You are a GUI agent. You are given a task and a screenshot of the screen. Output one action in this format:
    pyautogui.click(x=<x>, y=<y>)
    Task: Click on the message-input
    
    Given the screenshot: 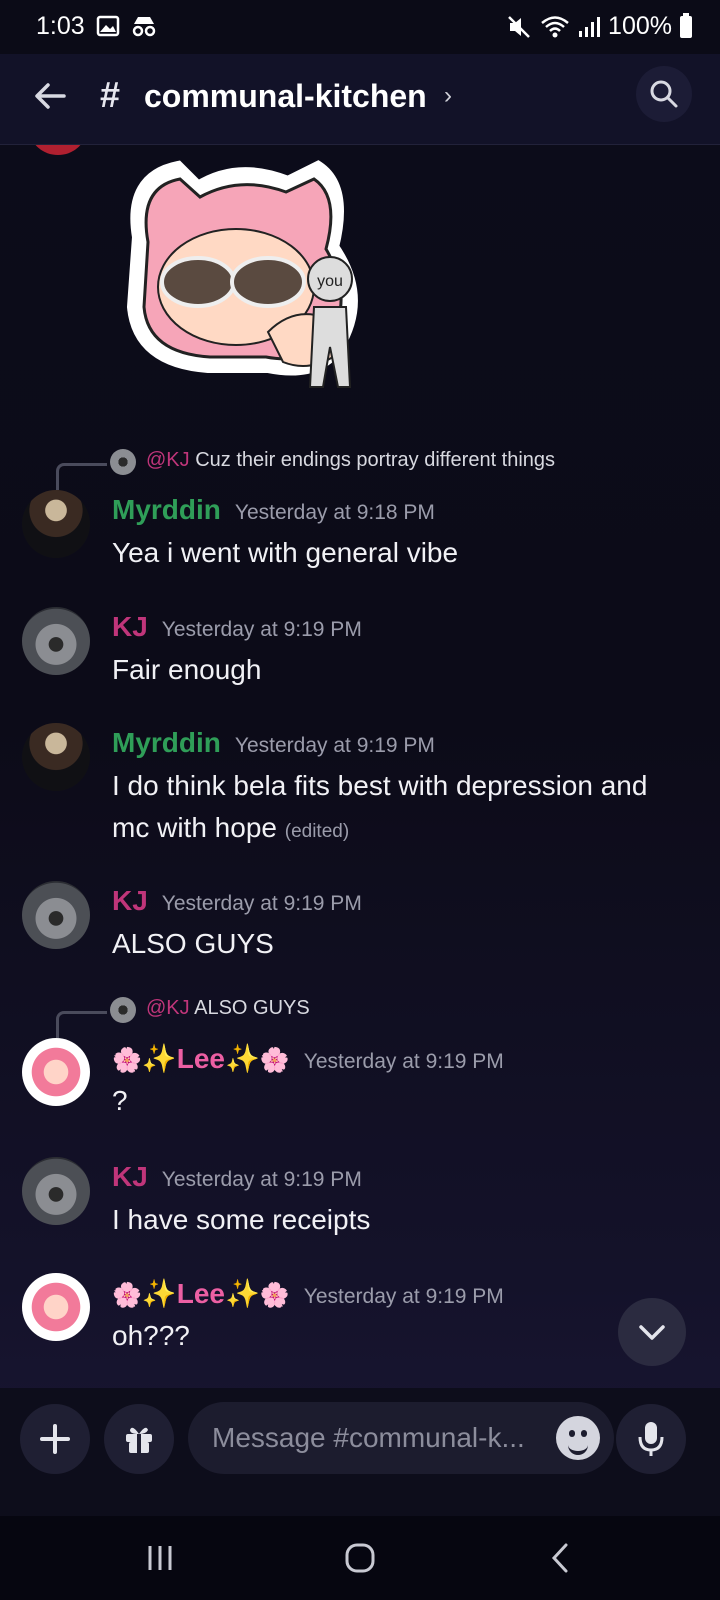 What is the action you would take?
    pyautogui.click(x=401, y=1438)
    